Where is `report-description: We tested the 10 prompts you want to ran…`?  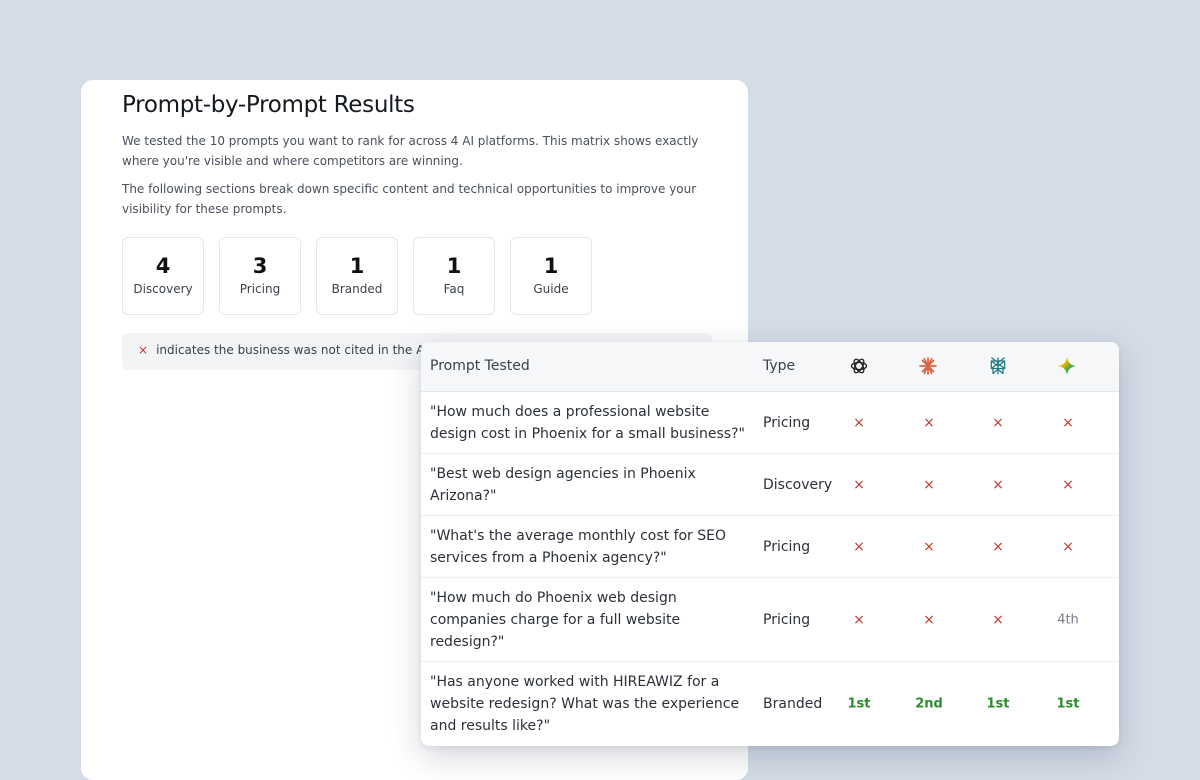
report-description: We tested the 10 prompts you want to ran… is located at coordinates (410, 151).